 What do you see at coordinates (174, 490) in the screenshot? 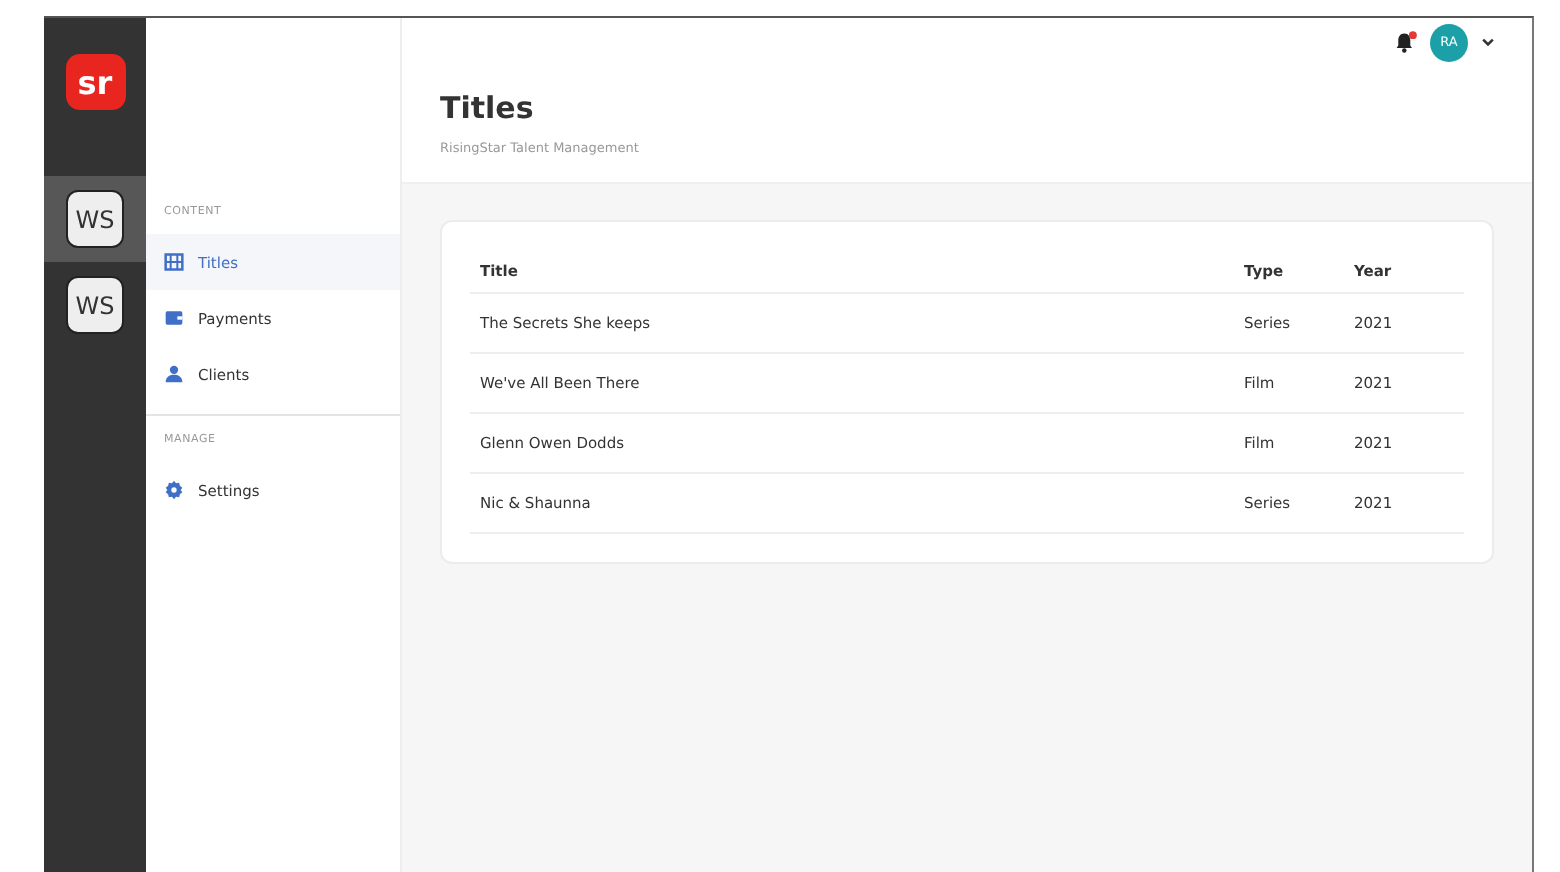
I see `gear-icon` at bounding box center [174, 490].